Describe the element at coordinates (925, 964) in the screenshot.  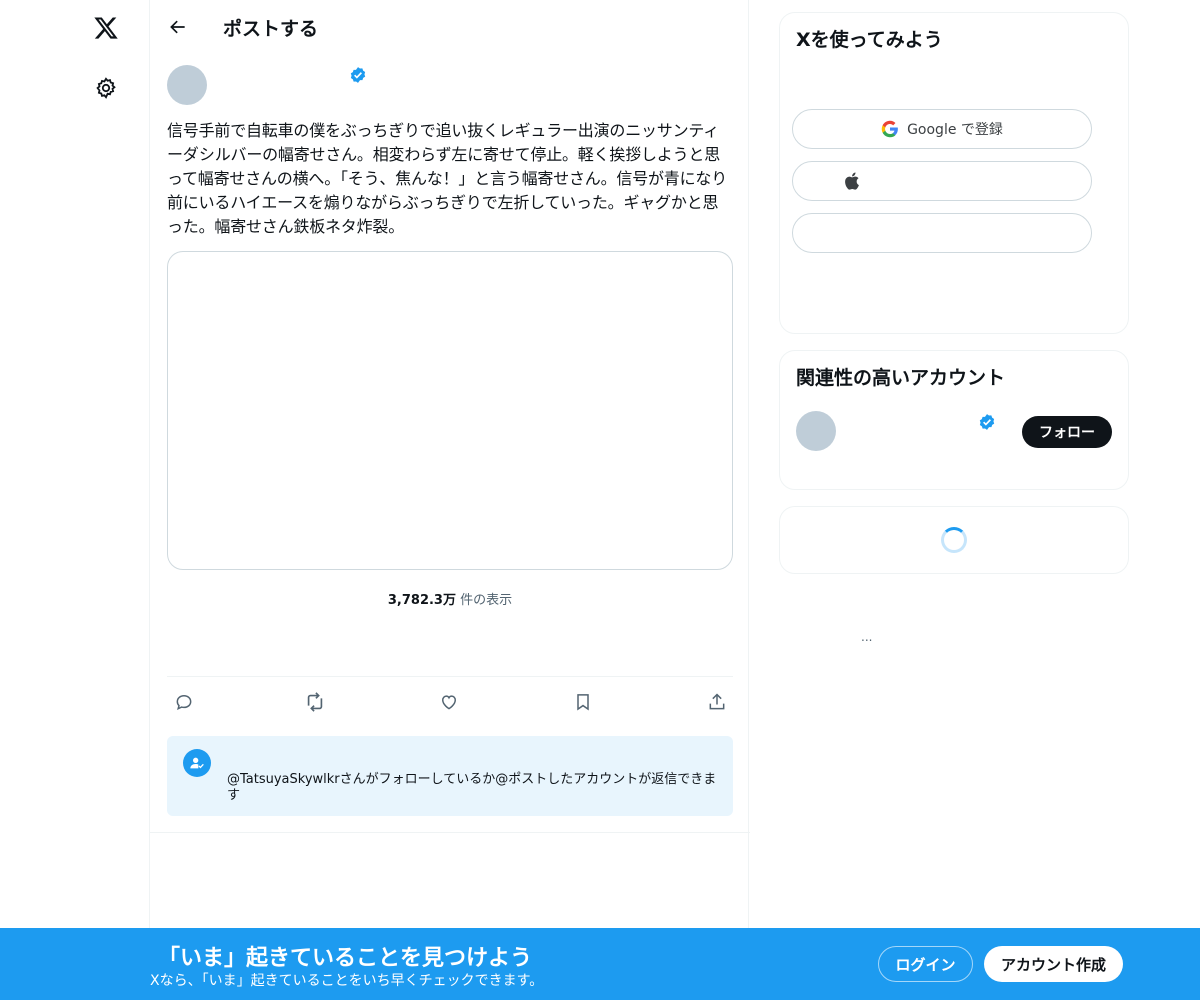
I see `login-button: ログイン` at that location.